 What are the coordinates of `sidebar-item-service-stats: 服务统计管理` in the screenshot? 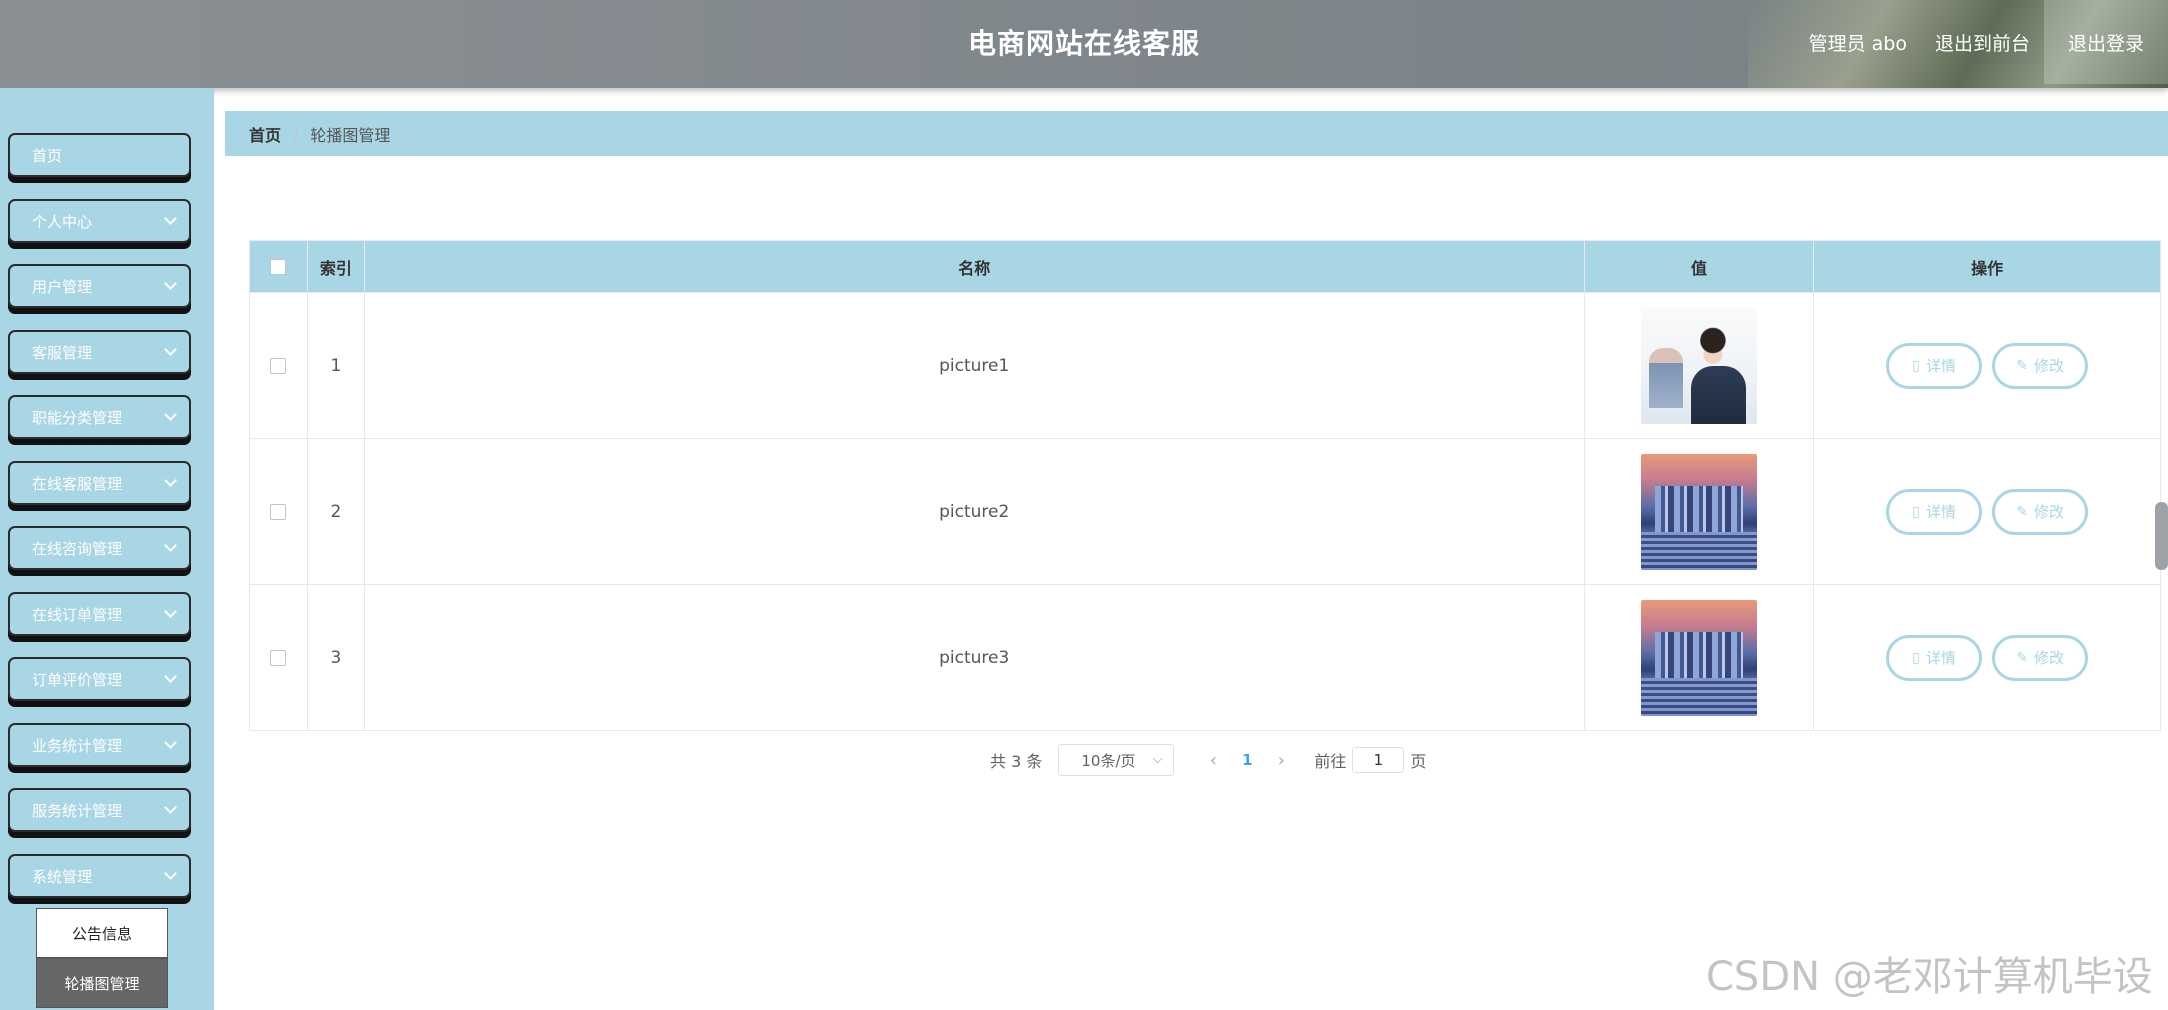 It's located at (99, 810).